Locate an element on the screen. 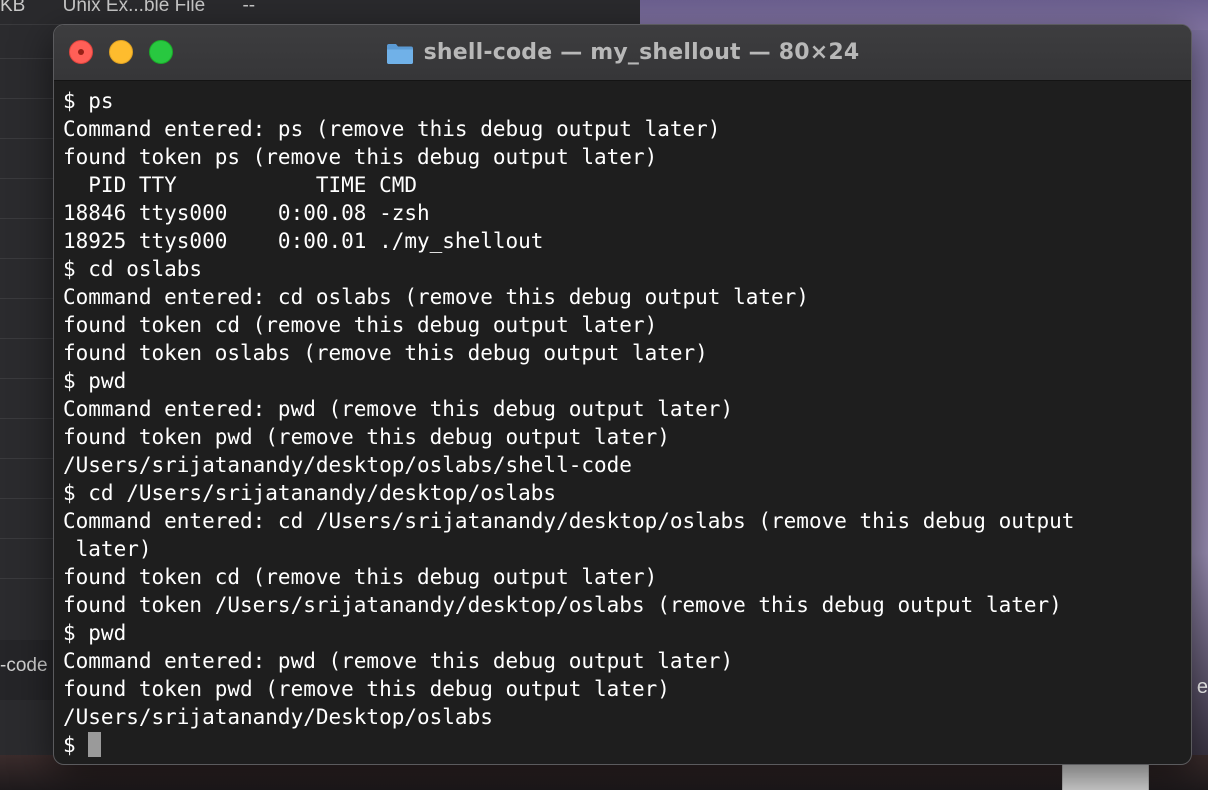  window-title: shell-code — my_shellout — 80×24 is located at coordinates (641, 52).